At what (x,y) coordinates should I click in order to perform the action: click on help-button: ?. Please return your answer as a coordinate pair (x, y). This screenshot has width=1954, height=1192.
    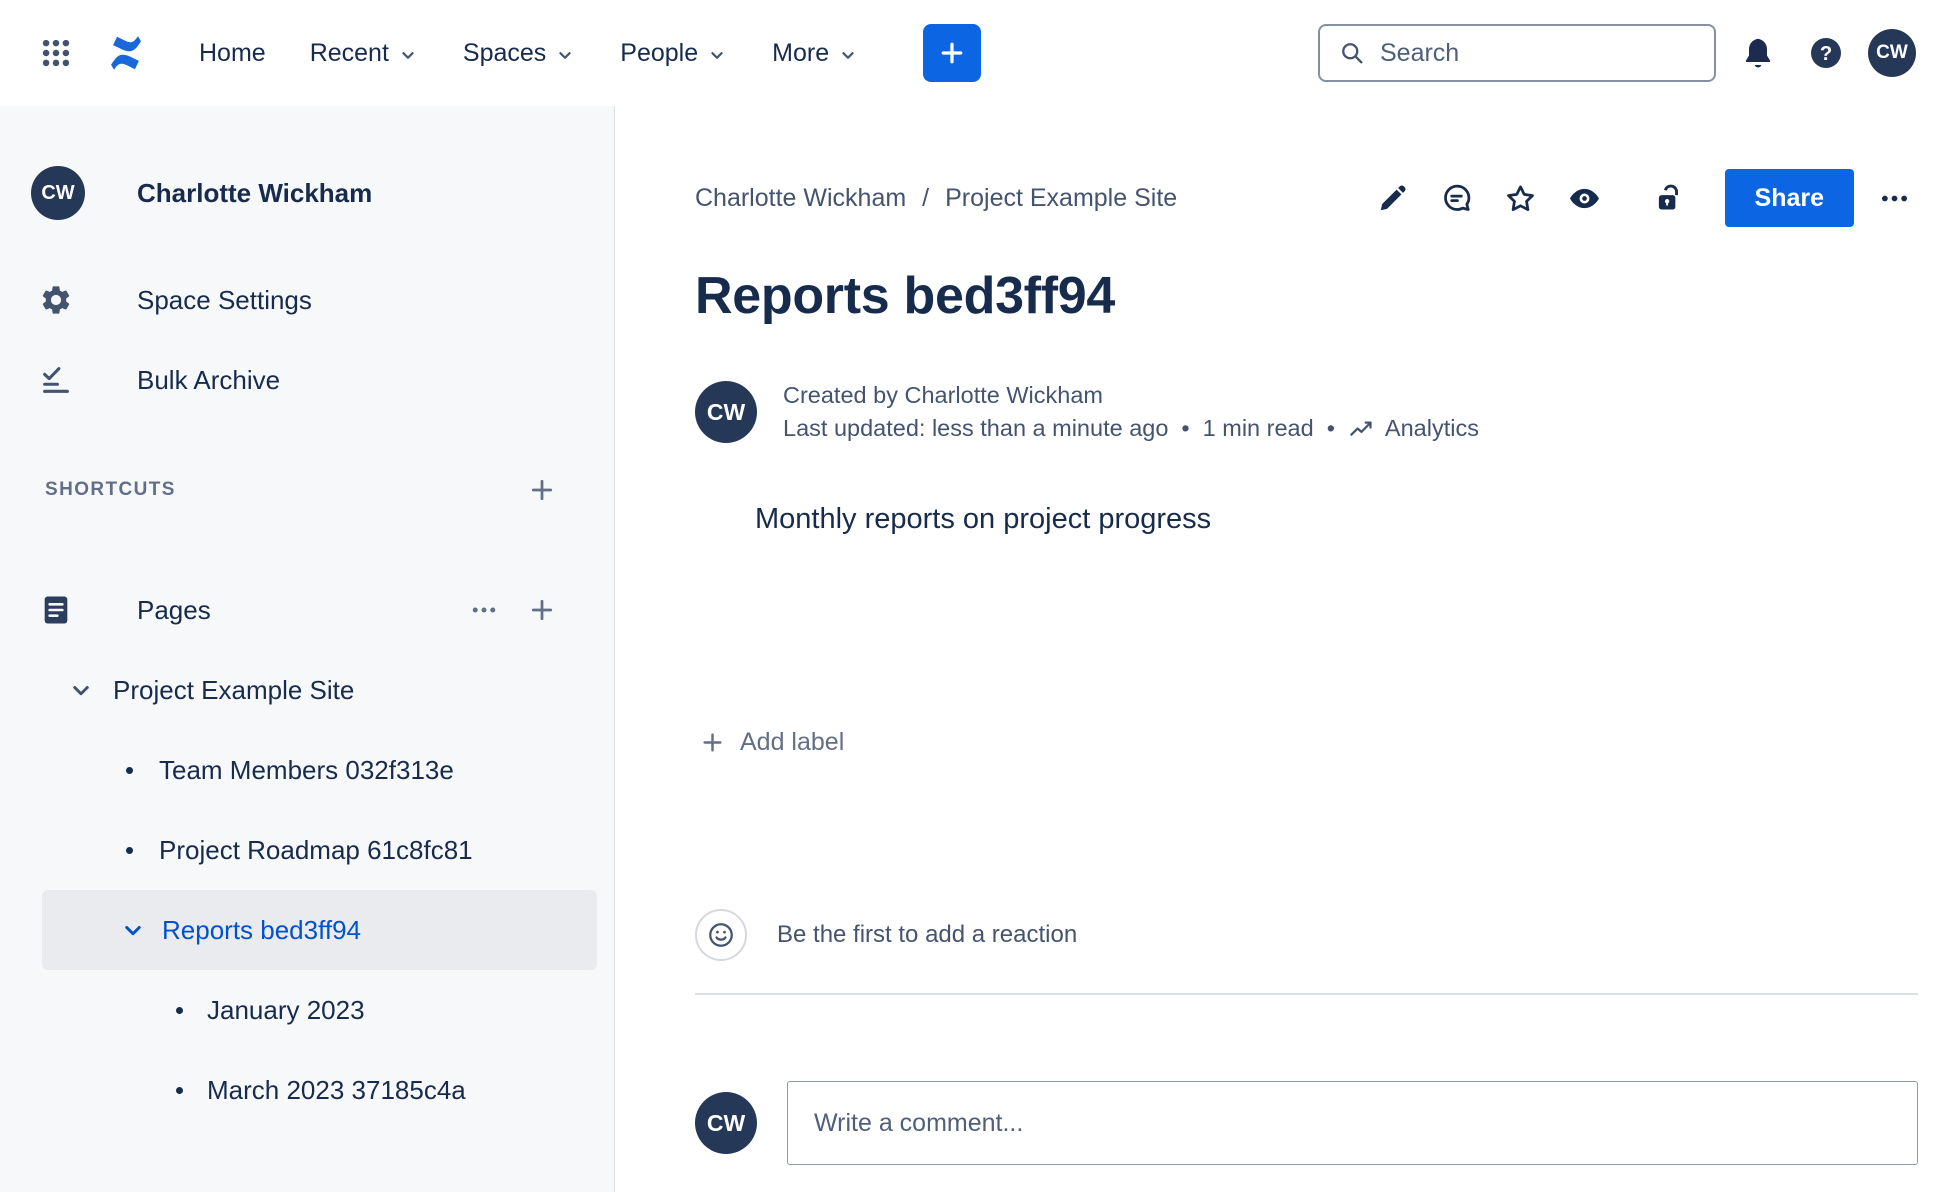
    Looking at the image, I should click on (1826, 53).